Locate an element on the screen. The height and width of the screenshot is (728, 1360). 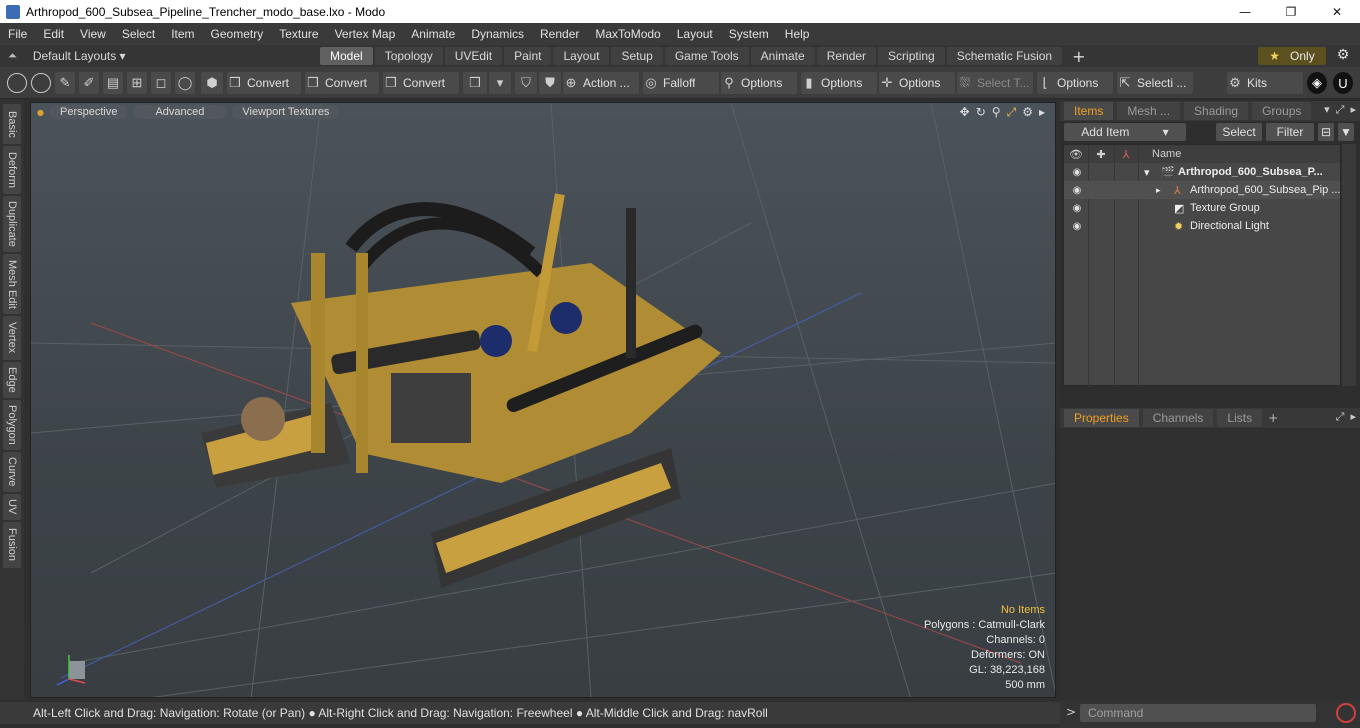
panel-dropdown-icon: ▾ is located at coordinates (1327, 110).